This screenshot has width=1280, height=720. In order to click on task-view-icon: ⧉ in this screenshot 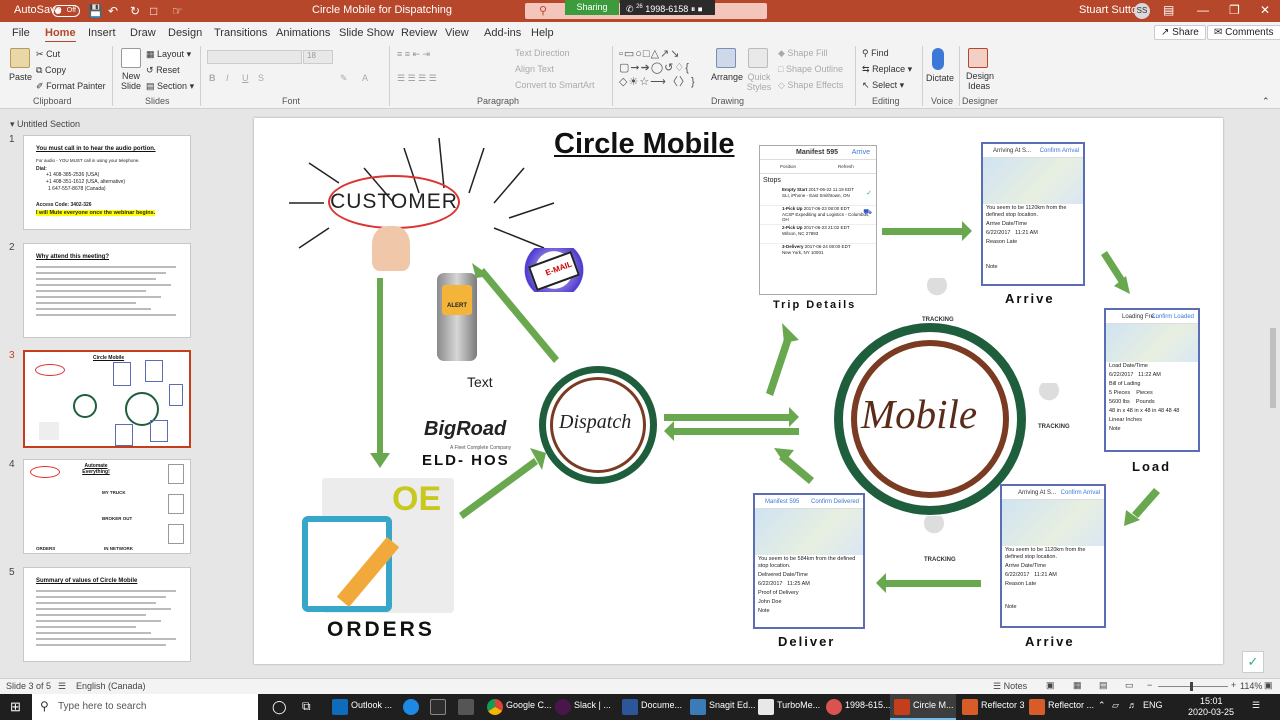, I will do `click(306, 706)`.